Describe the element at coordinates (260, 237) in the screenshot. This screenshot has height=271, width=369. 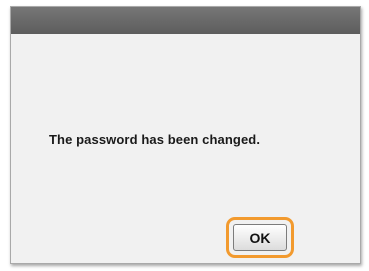
I see `ok-button: OK` at that location.